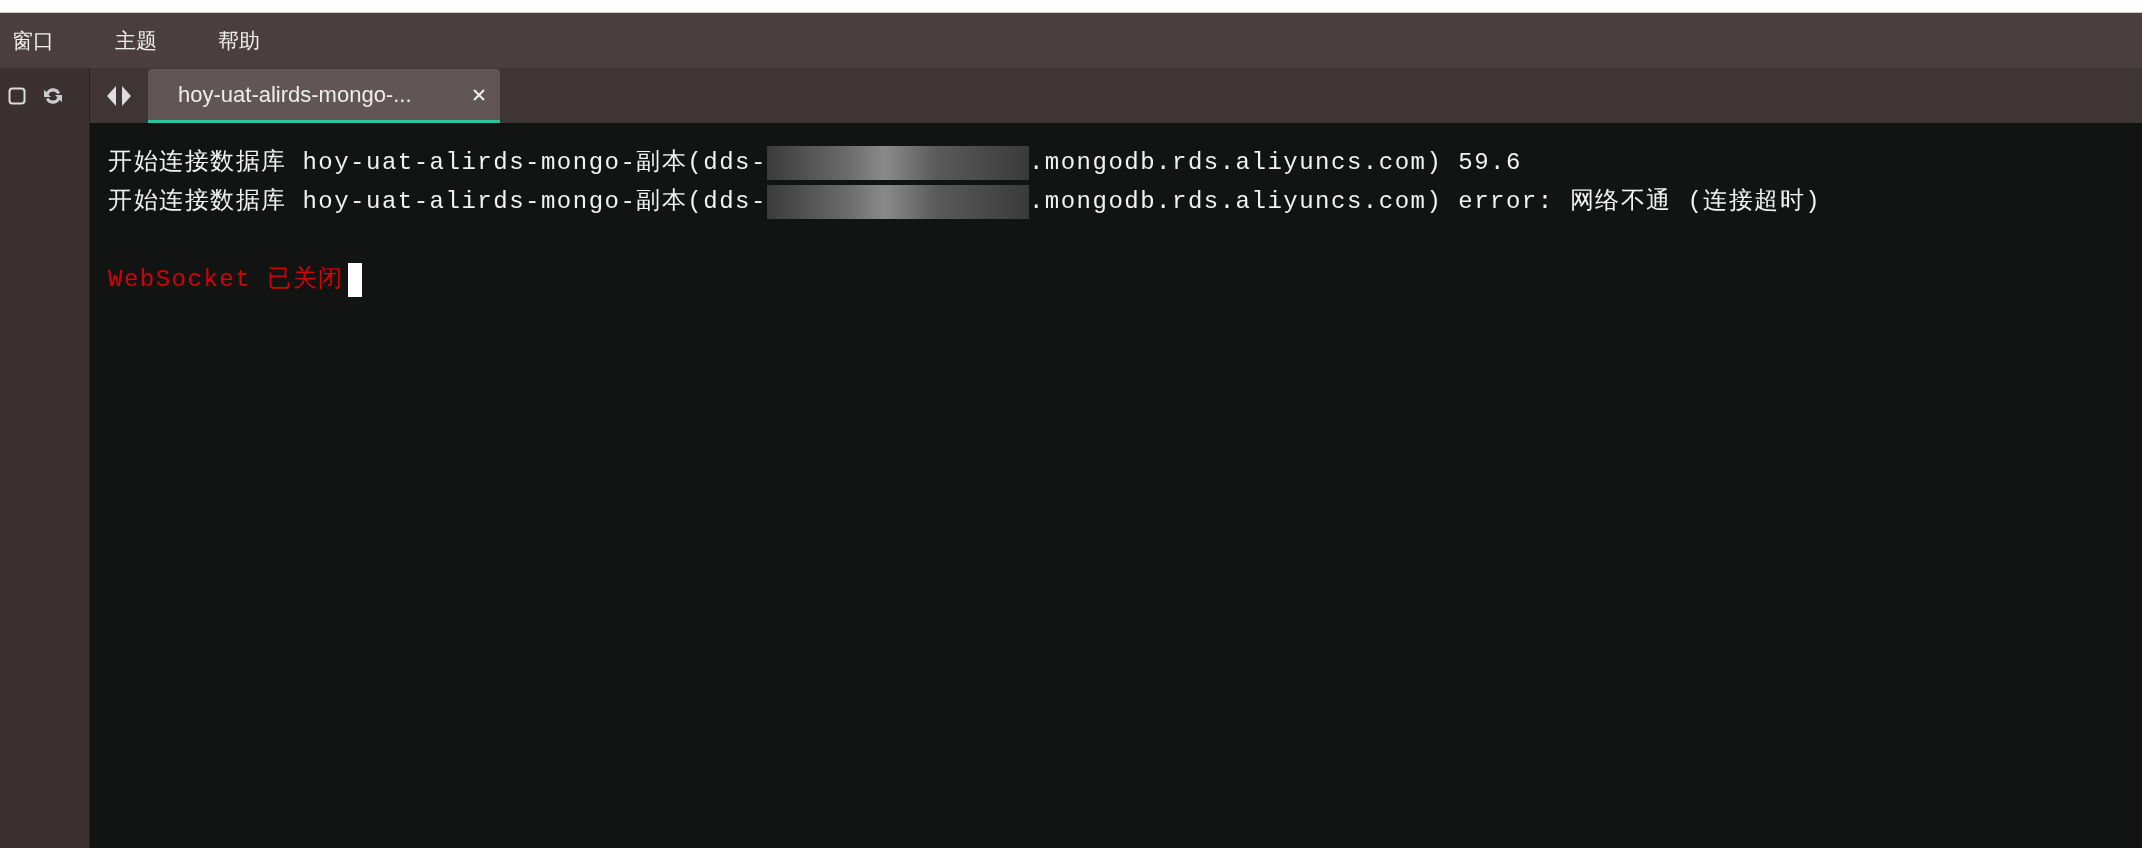  I want to click on left-arrow-icon, so click(111, 96).